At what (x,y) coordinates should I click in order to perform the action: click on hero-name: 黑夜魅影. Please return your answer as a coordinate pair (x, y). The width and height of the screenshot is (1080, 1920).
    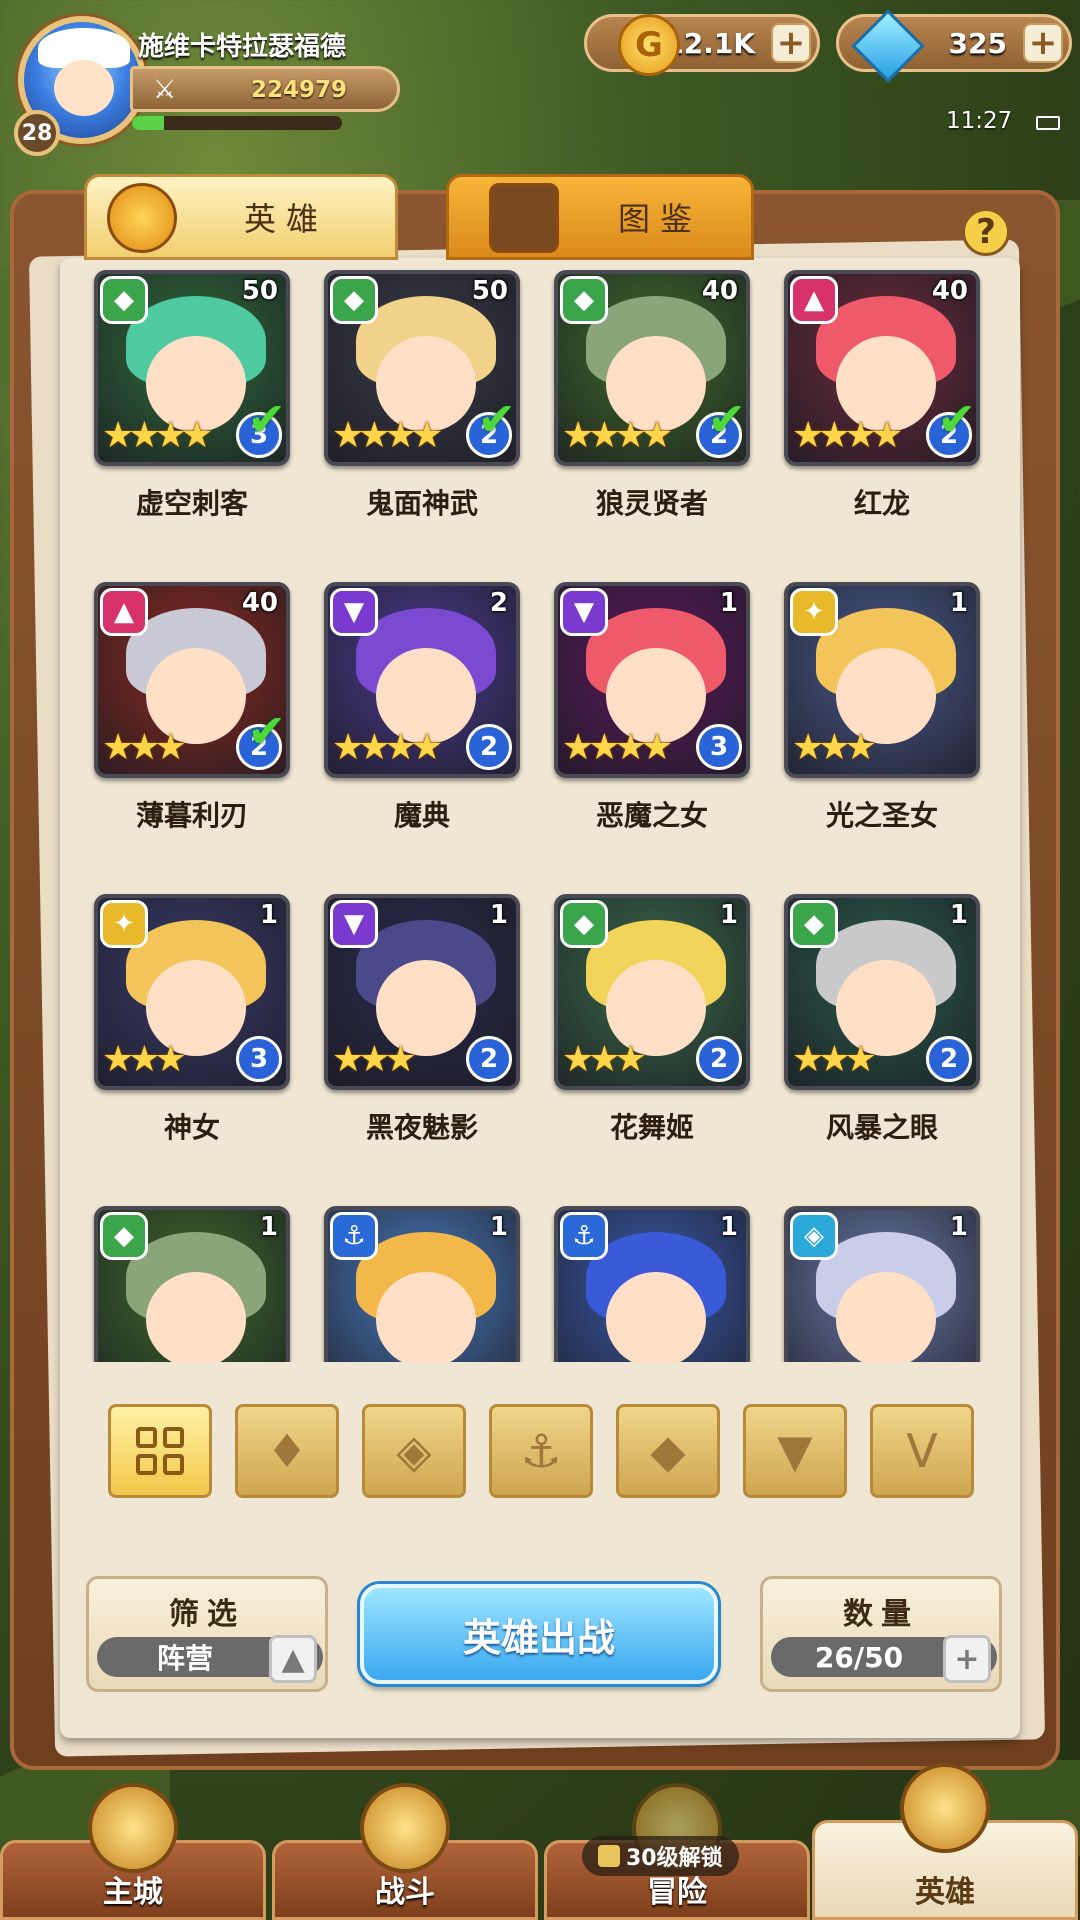
    Looking at the image, I should click on (421, 1127).